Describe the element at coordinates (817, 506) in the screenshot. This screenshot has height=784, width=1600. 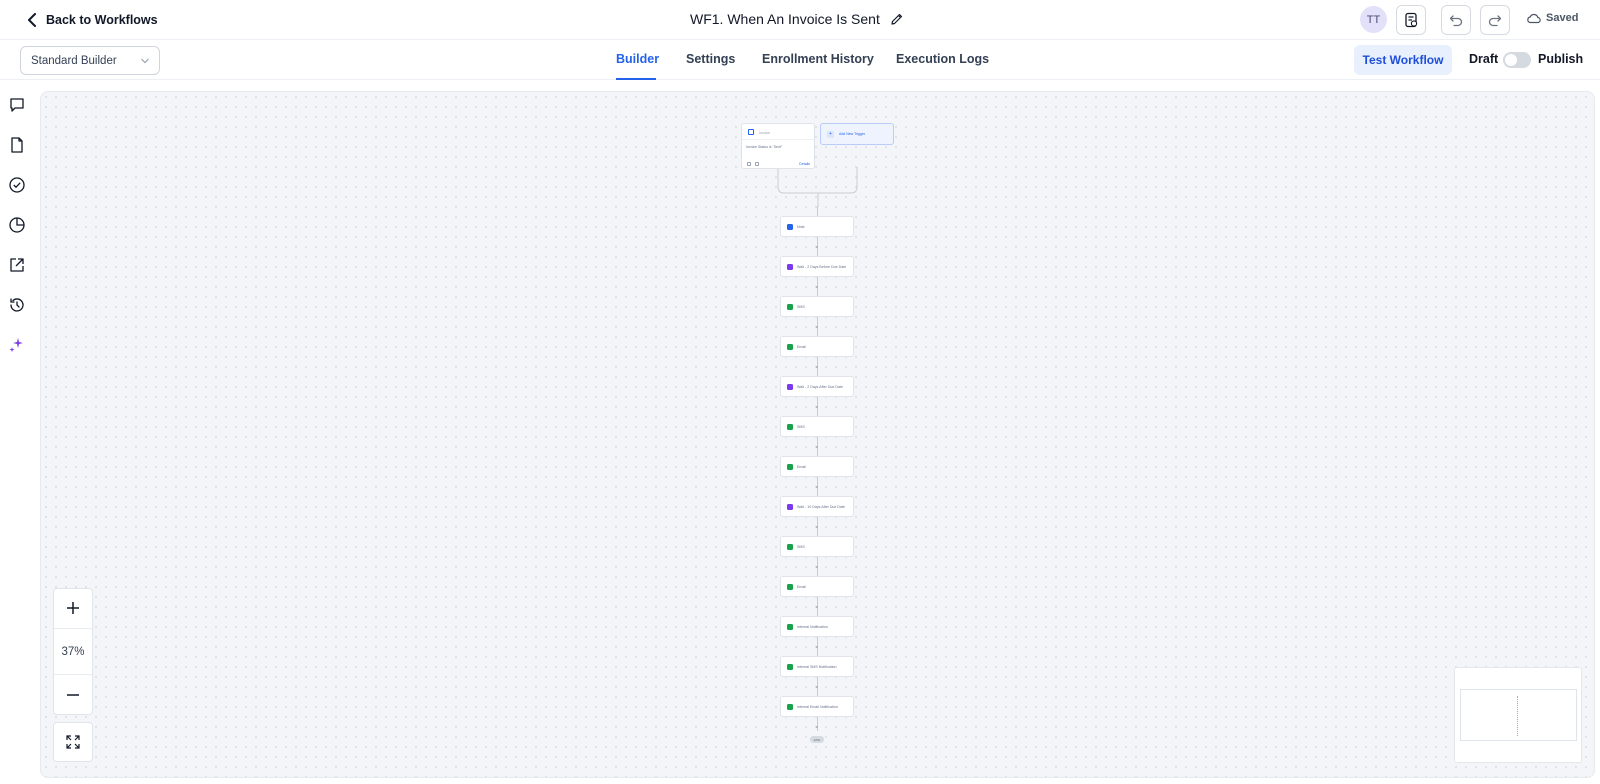
I see `workflow-step-node: Wait - 10 Days After Due Date` at that location.